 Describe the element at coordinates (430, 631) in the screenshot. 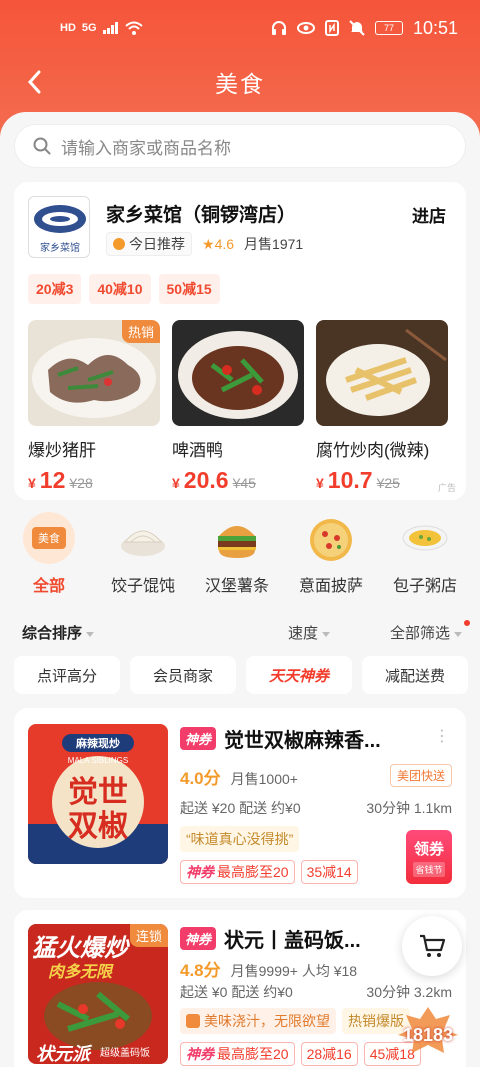

I see `sort-all-filters: 全部筛选` at that location.